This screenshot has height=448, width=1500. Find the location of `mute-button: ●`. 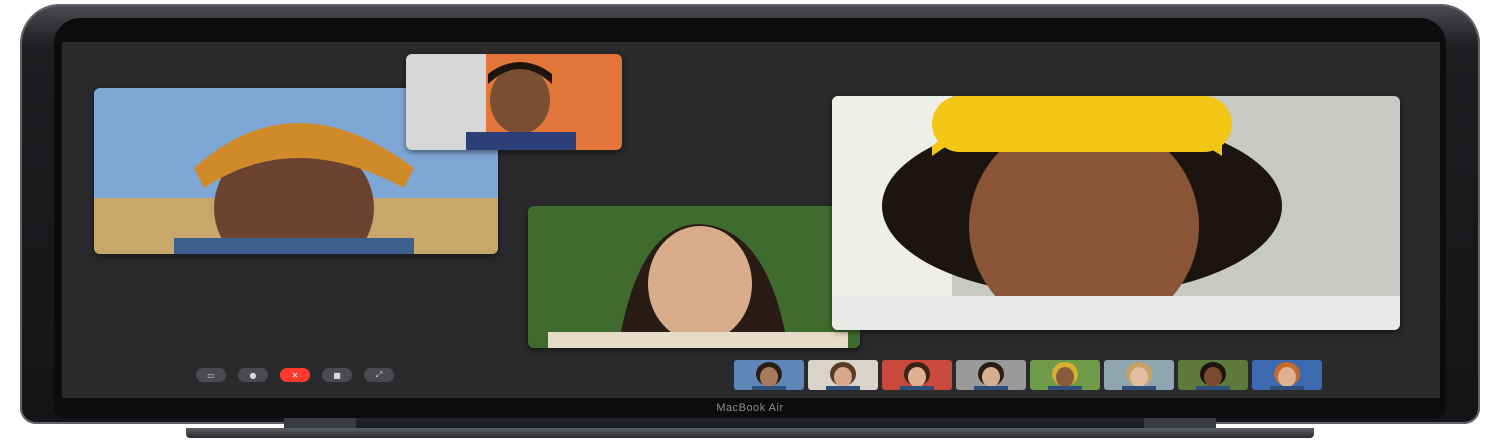

mute-button: ● is located at coordinates (253, 375).